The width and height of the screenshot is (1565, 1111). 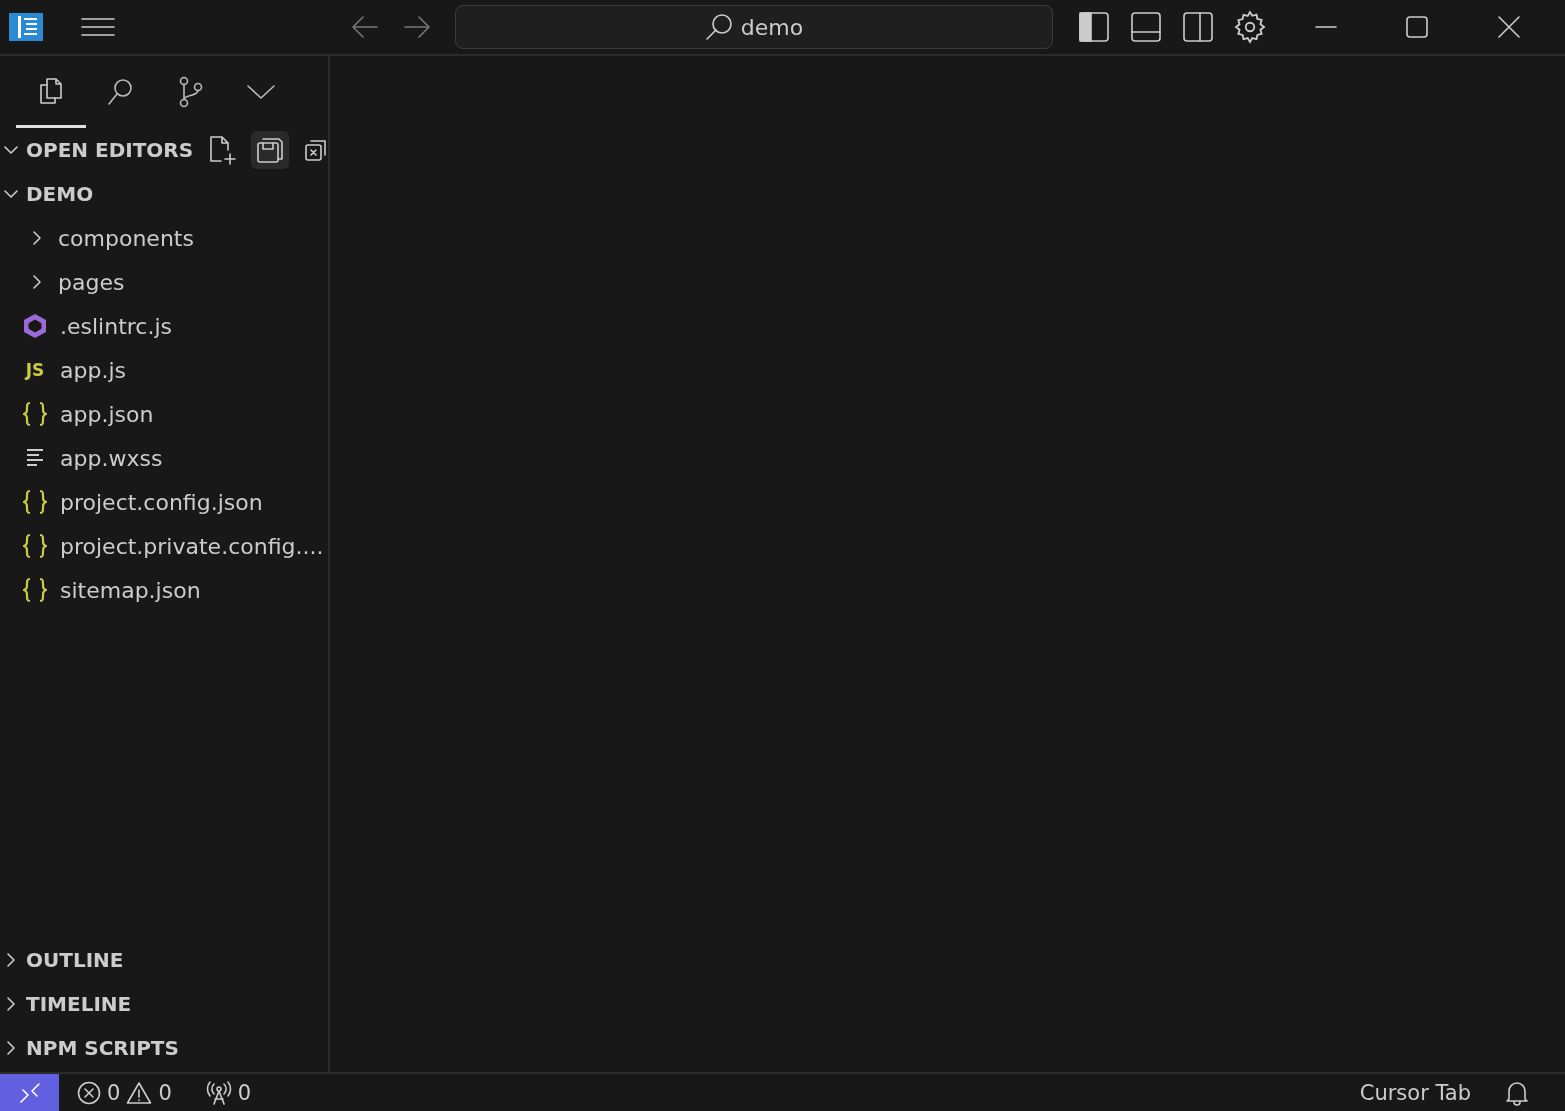 I want to click on folder-item: pages, so click(x=62, y=282).